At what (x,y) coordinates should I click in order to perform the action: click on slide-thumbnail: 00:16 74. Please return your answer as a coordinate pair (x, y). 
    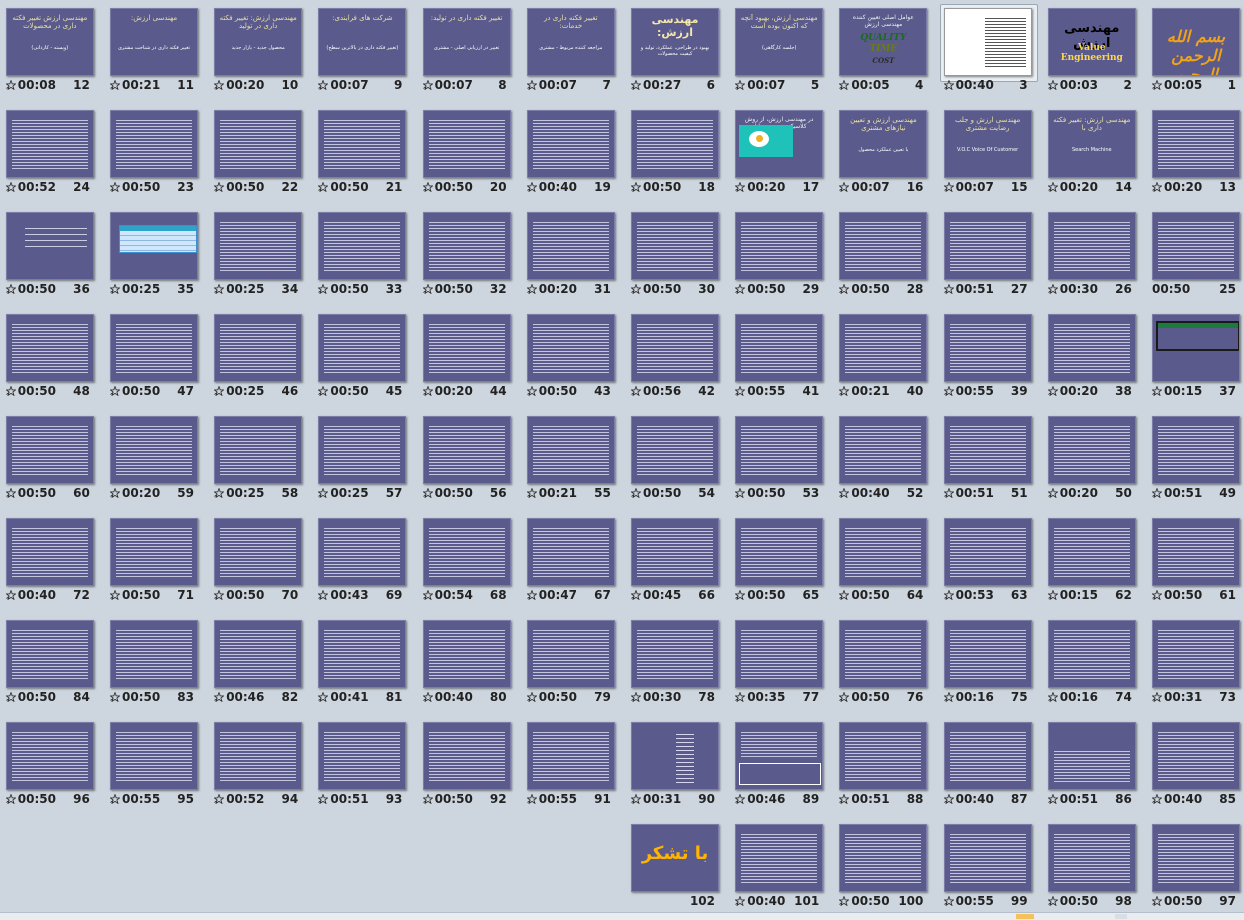
    Looking at the image, I should click on (1096, 663).